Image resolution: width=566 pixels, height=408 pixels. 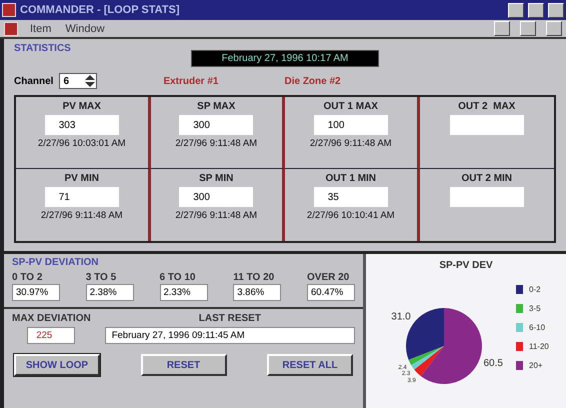 What do you see at coordinates (102, 277) in the screenshot?
I see `range-label: 3 TO 5` at bounding box center [102, 277].